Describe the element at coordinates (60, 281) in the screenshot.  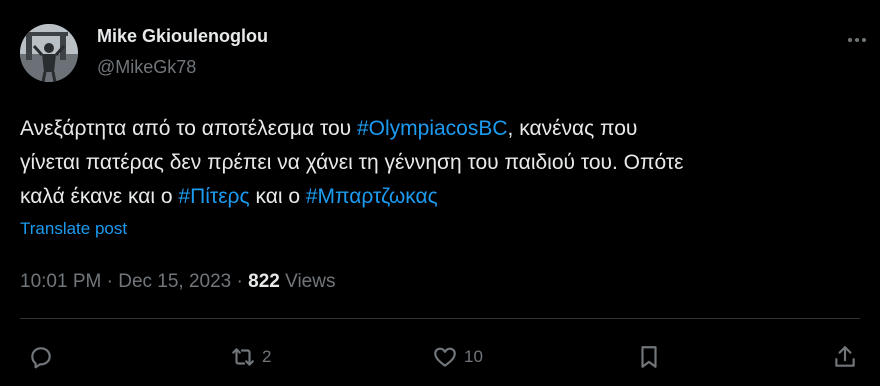
I see `tweet-time: 10:01 PM` at that location.